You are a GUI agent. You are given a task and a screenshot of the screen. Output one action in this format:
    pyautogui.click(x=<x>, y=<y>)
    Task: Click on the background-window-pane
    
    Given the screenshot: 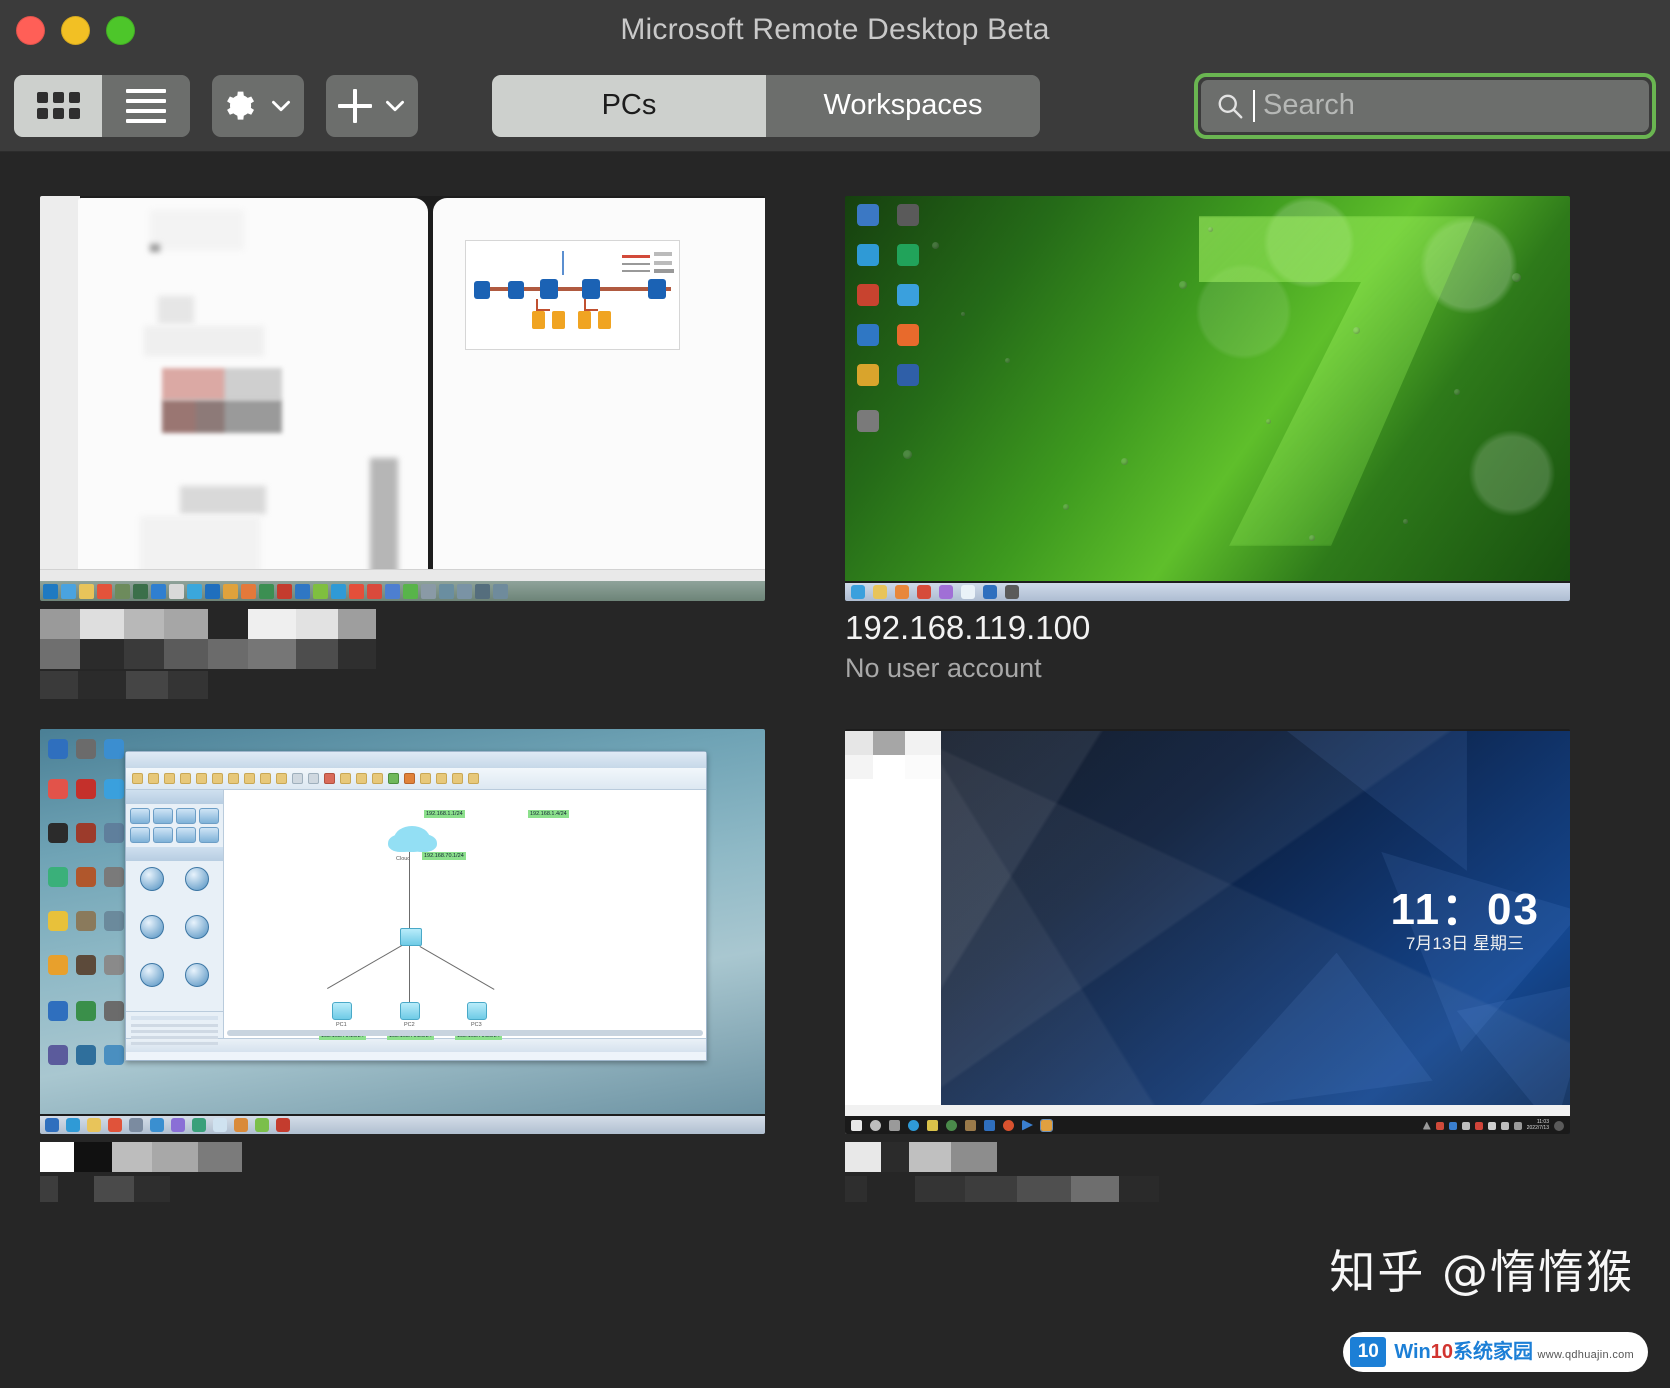 What is the action you would take?
    pyautogui.click(x=893, y=932)
    